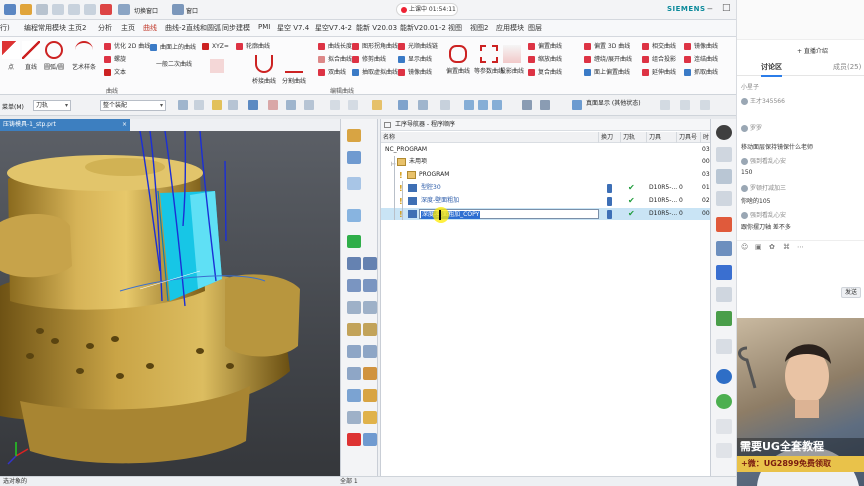  I want to click on offset-curve-small-button: 偏置曲线, so click(545, 46).